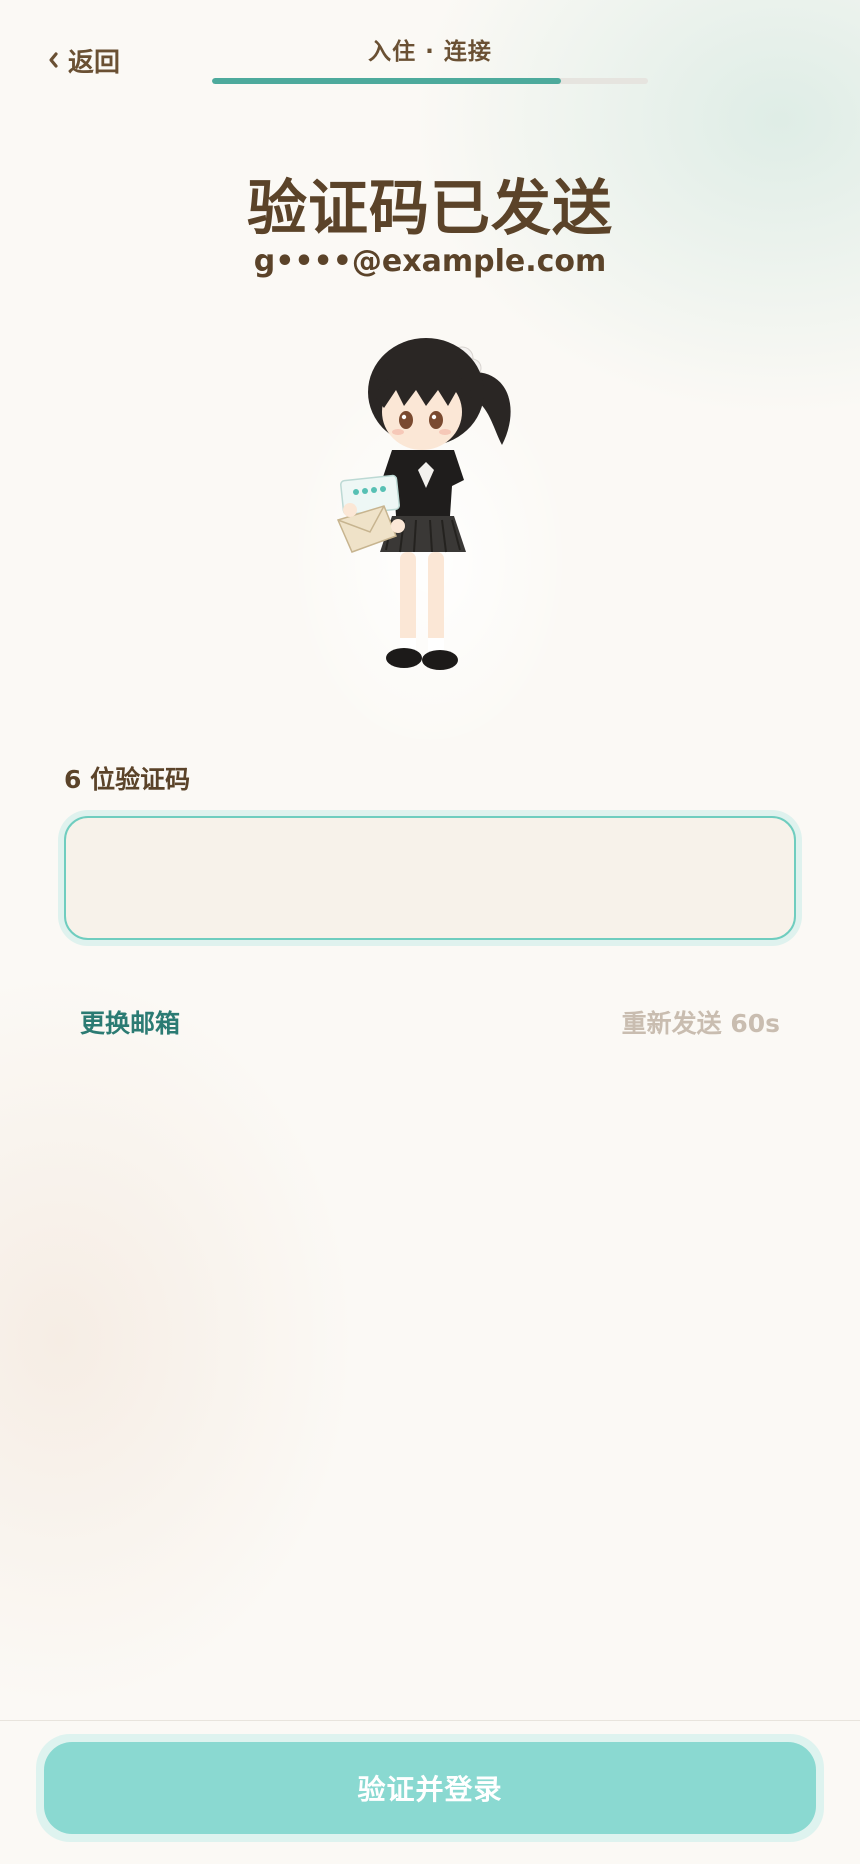 The image size is (860, 1864). What do you see at coordinates (127, 779) in the screenshot?
I see `code-field-label: 6 位验证码` at bounding box center [127, 779].